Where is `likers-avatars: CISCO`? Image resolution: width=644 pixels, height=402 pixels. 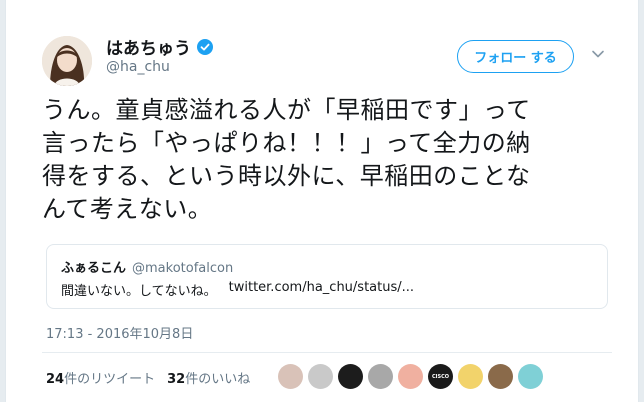 likers-avatars: CISCO is located at coordinates (410, 376).